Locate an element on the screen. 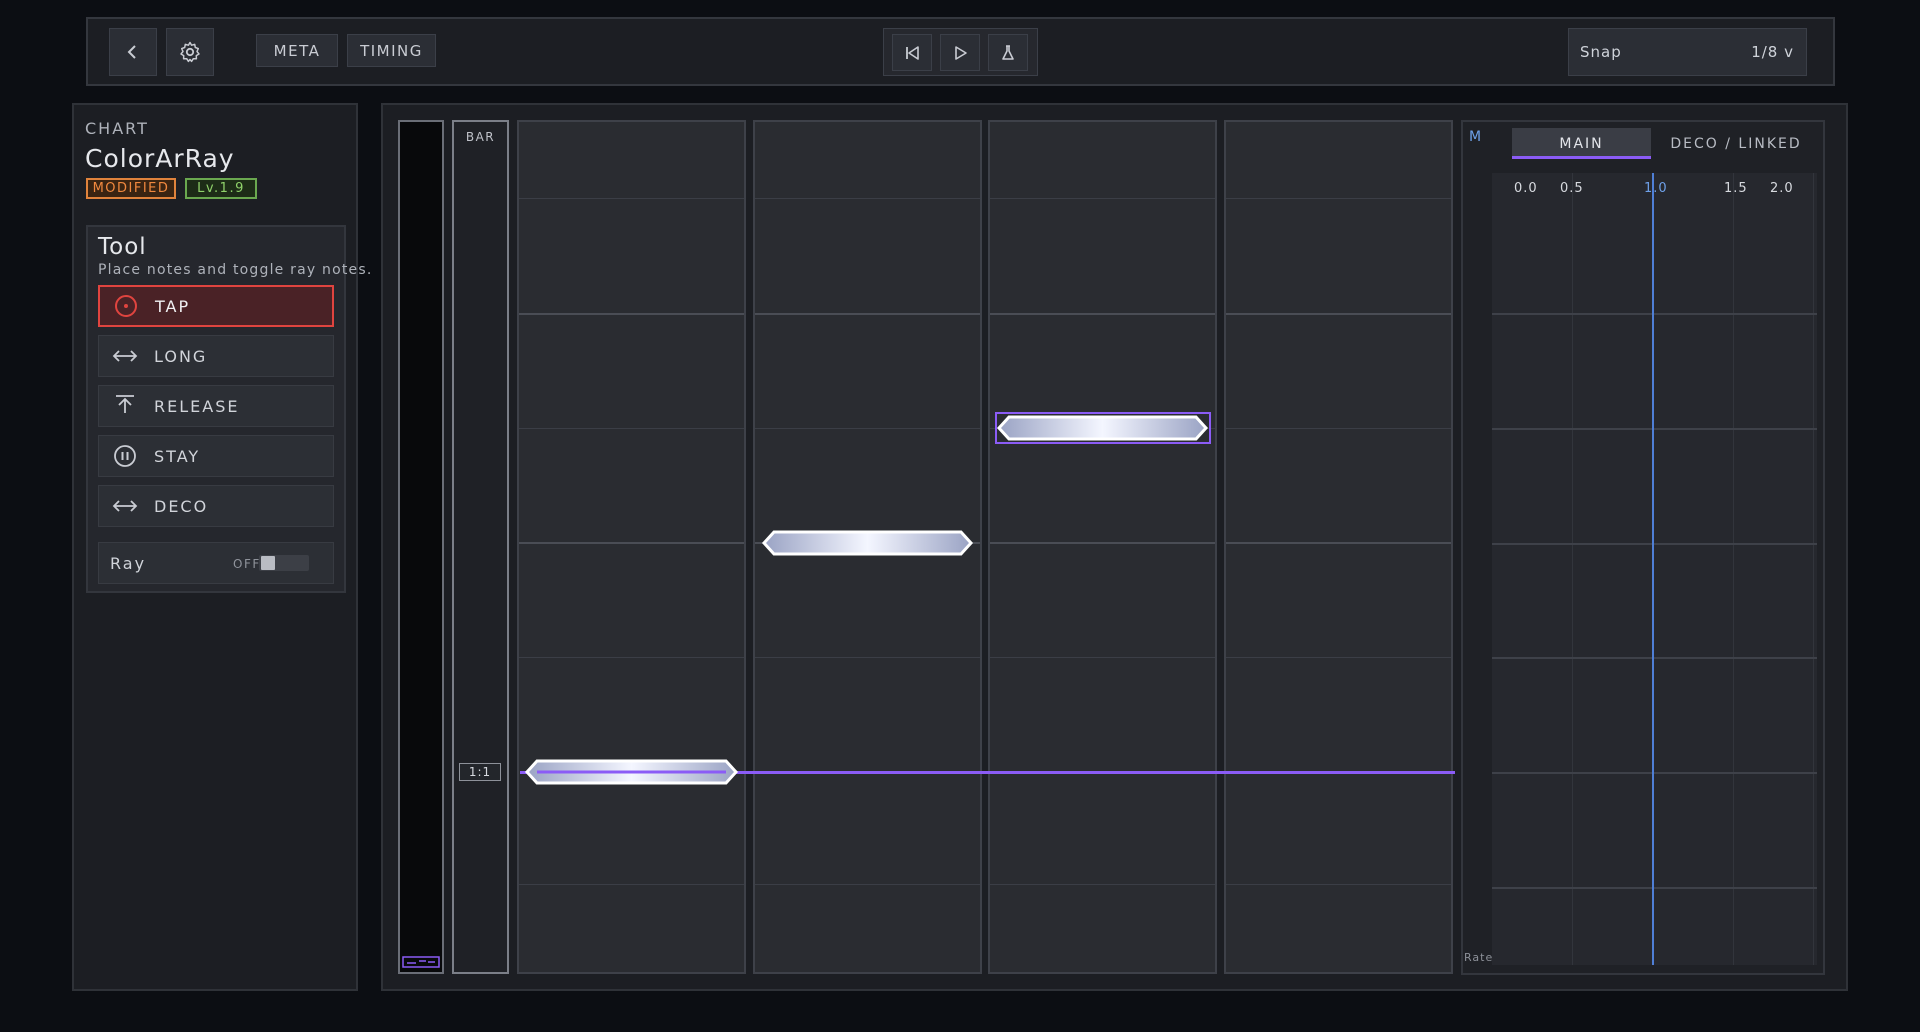 The width and height of the screenshot is (1920, 1032). main-indicator: M is located at coordinates (1475, 137).